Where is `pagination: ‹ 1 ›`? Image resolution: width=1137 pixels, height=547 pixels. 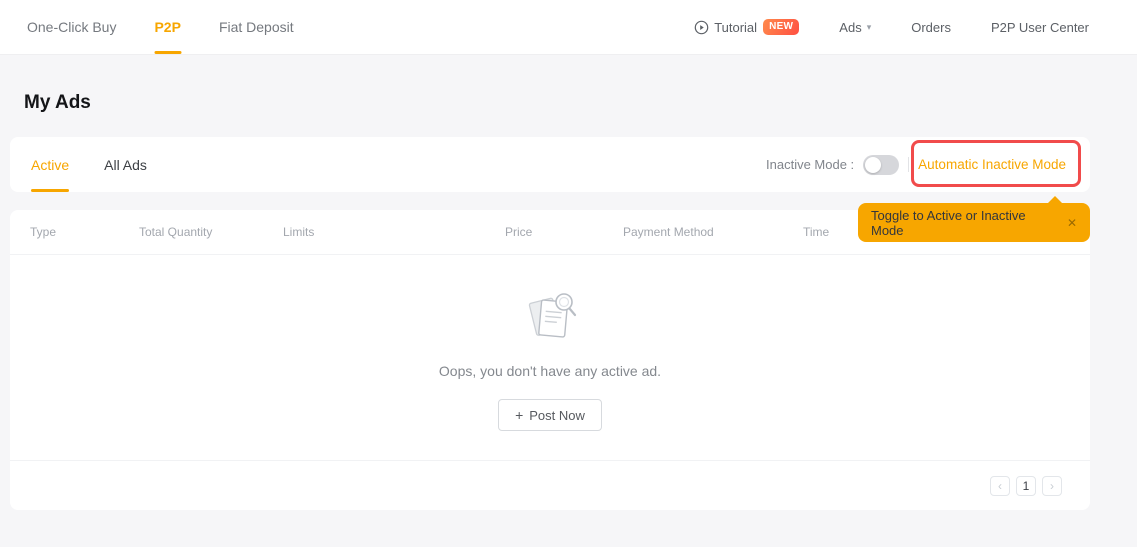 pagination: ‹ 1 › is located at coordinates (1026, 486).